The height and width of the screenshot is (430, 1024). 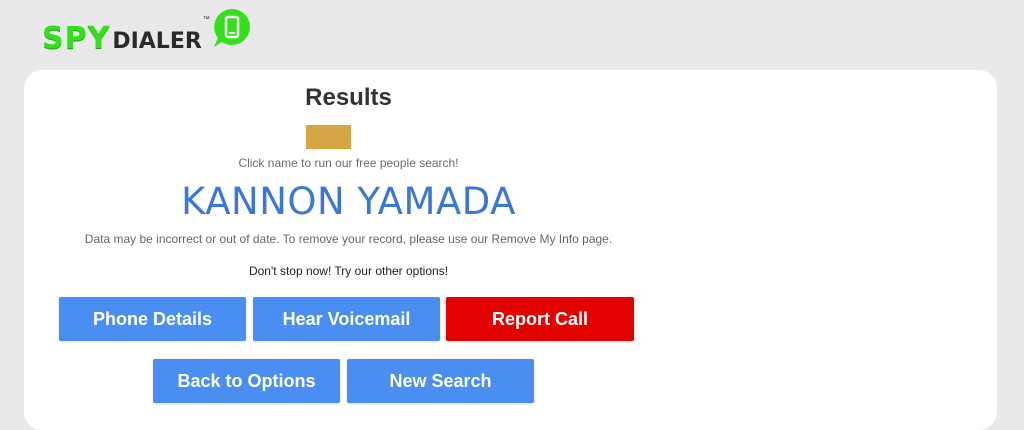 I want to click on site-header: SPY DIALER ™, so click(x=512, y=32).